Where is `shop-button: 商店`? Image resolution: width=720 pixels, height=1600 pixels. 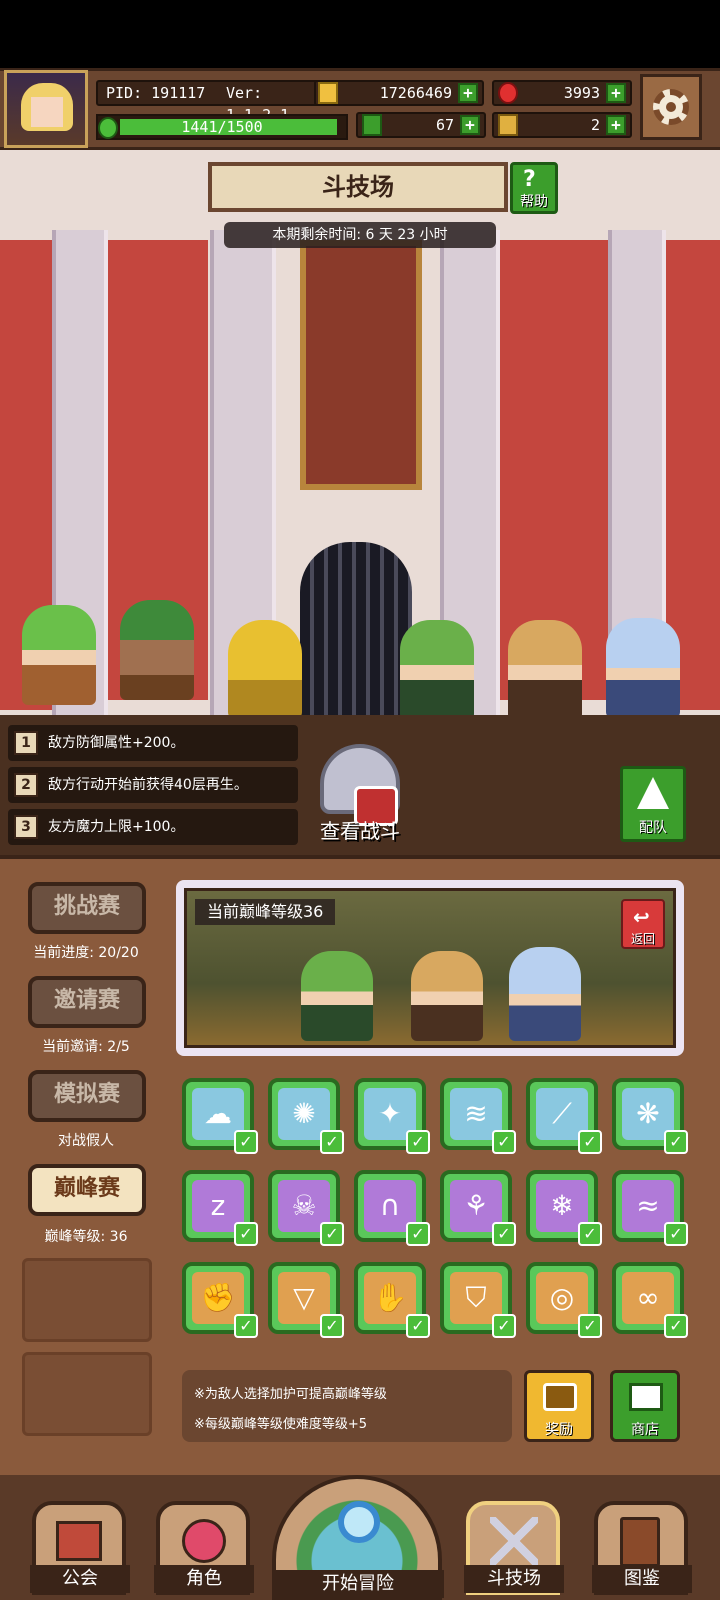
shop-button: 商店 is located at coordinates (645, 1406).